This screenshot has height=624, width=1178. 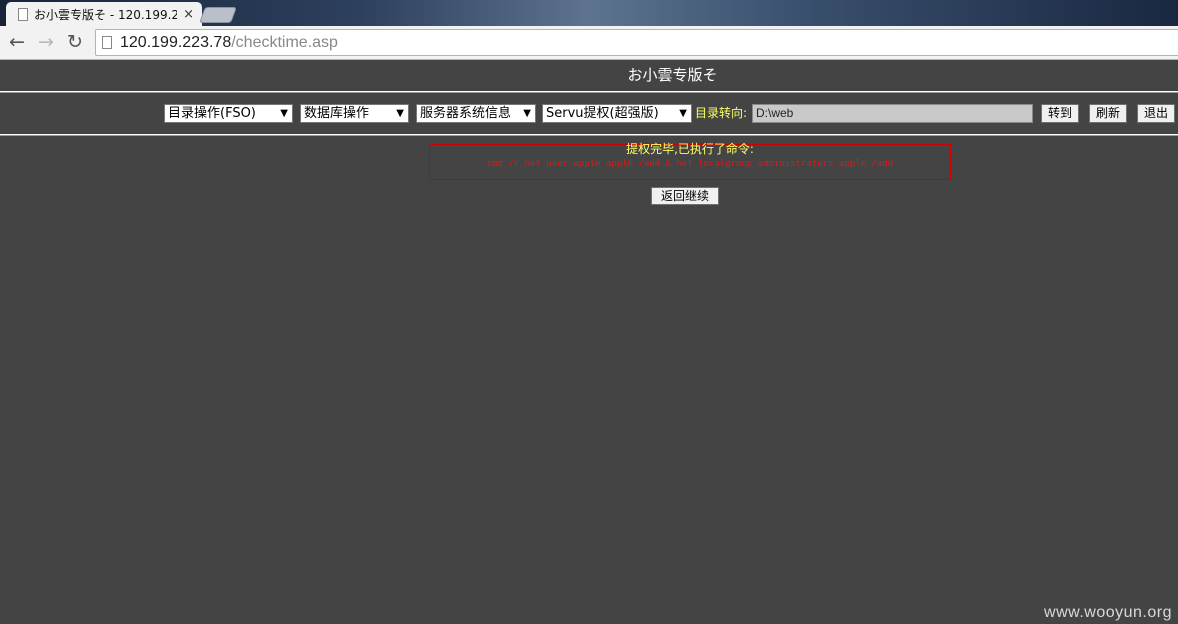 I want to click on directory-input: D:\web, so click(x=892, y=113).